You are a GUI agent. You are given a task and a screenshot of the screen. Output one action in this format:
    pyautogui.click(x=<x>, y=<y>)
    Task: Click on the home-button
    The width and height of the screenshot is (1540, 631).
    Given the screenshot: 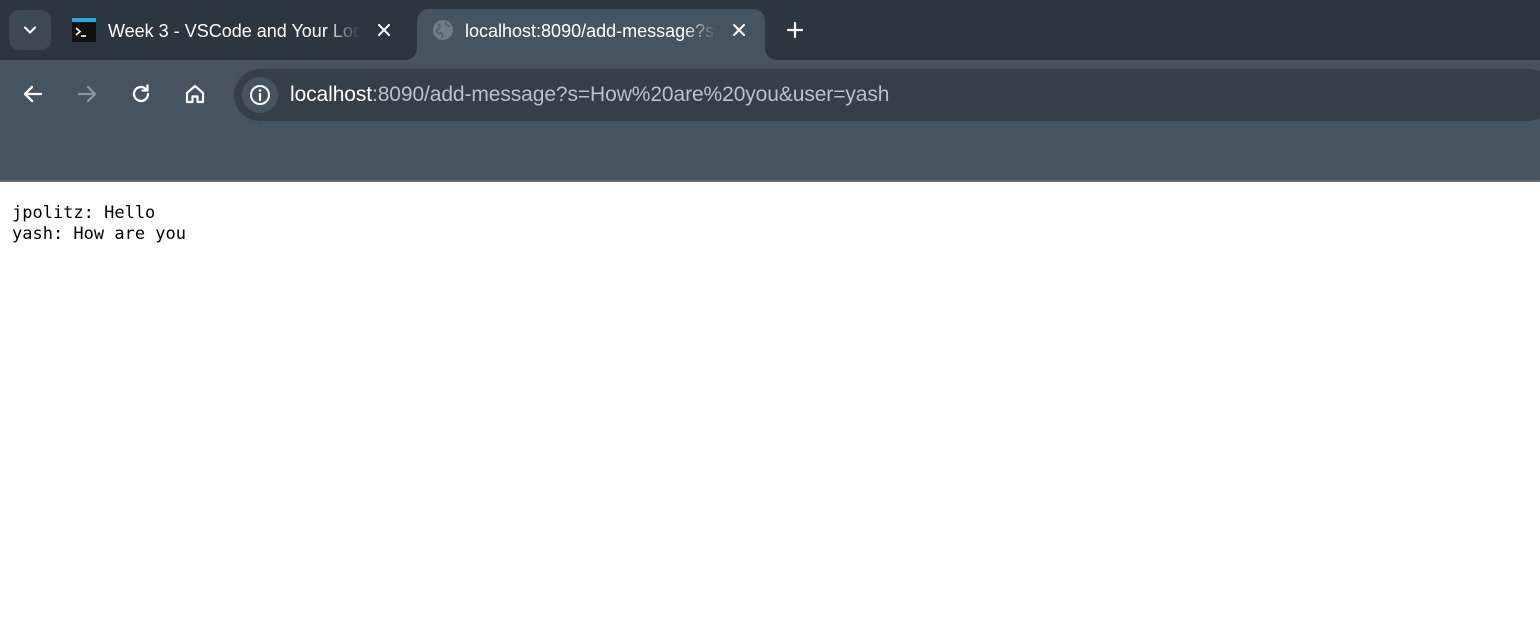 What is the action you would take?
    pyautogui.click(x=195, y=94)
    